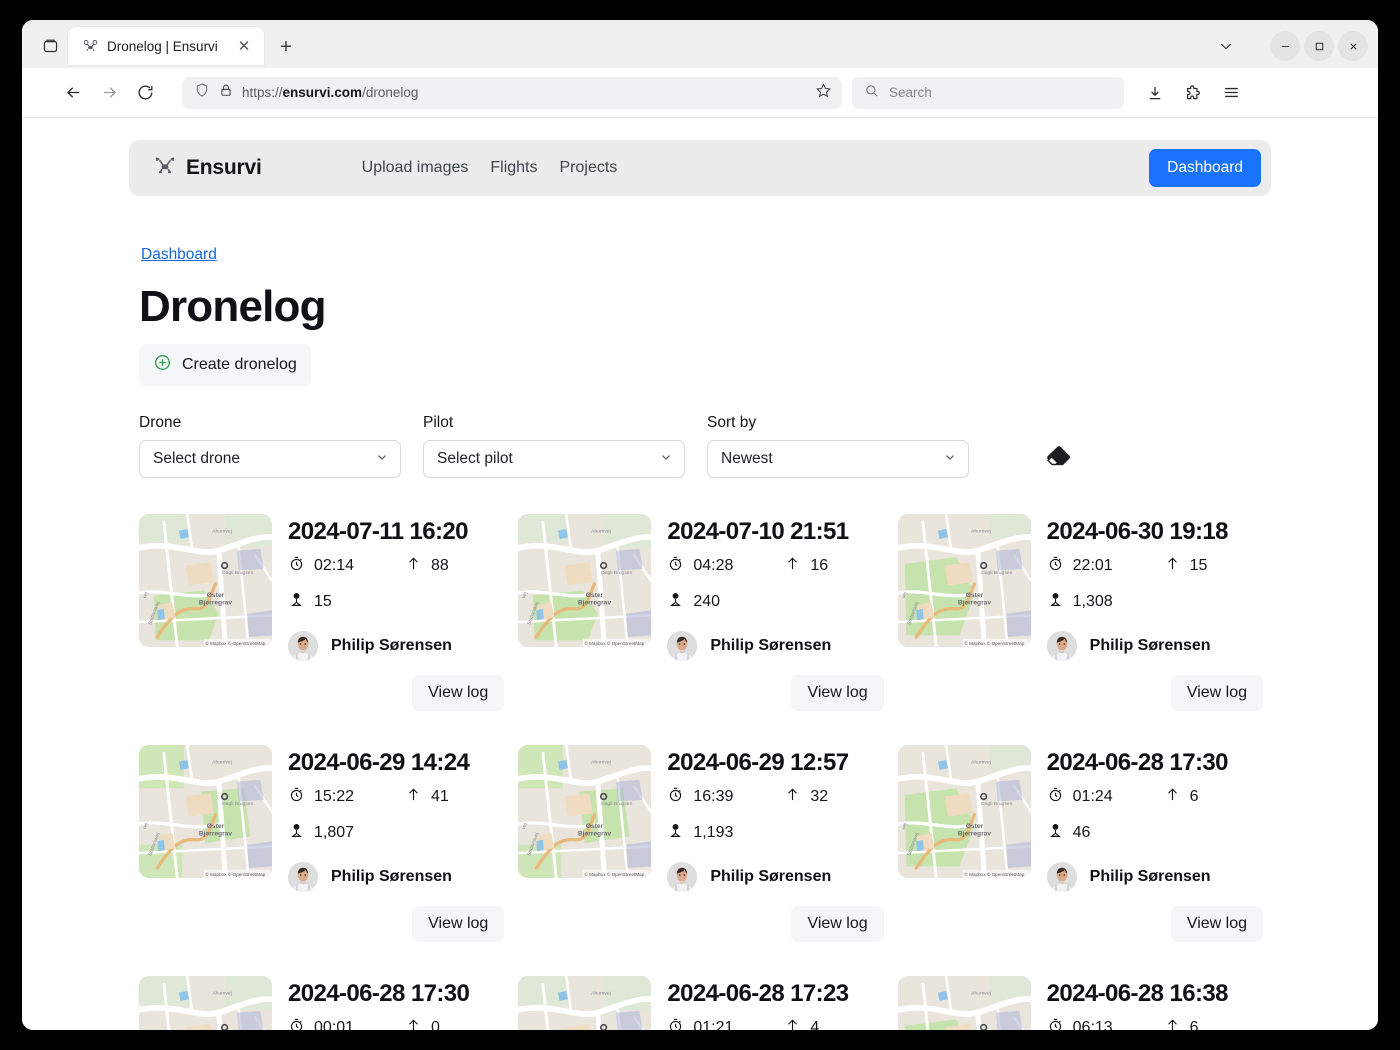  What do you see at coordinates (270, 459) in the screenshot?
I see `drone-select: Select drone` at bounding box center [270, 459].